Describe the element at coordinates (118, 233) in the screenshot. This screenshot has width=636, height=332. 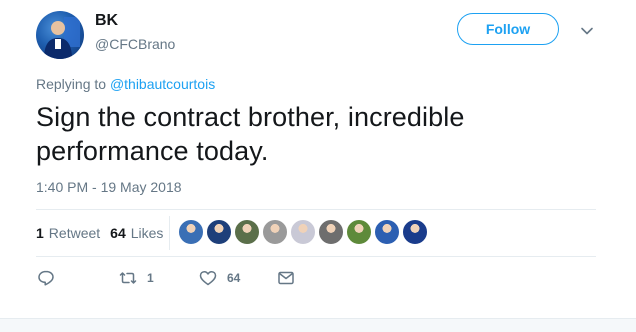
I see `likes-count: 64` at that location.